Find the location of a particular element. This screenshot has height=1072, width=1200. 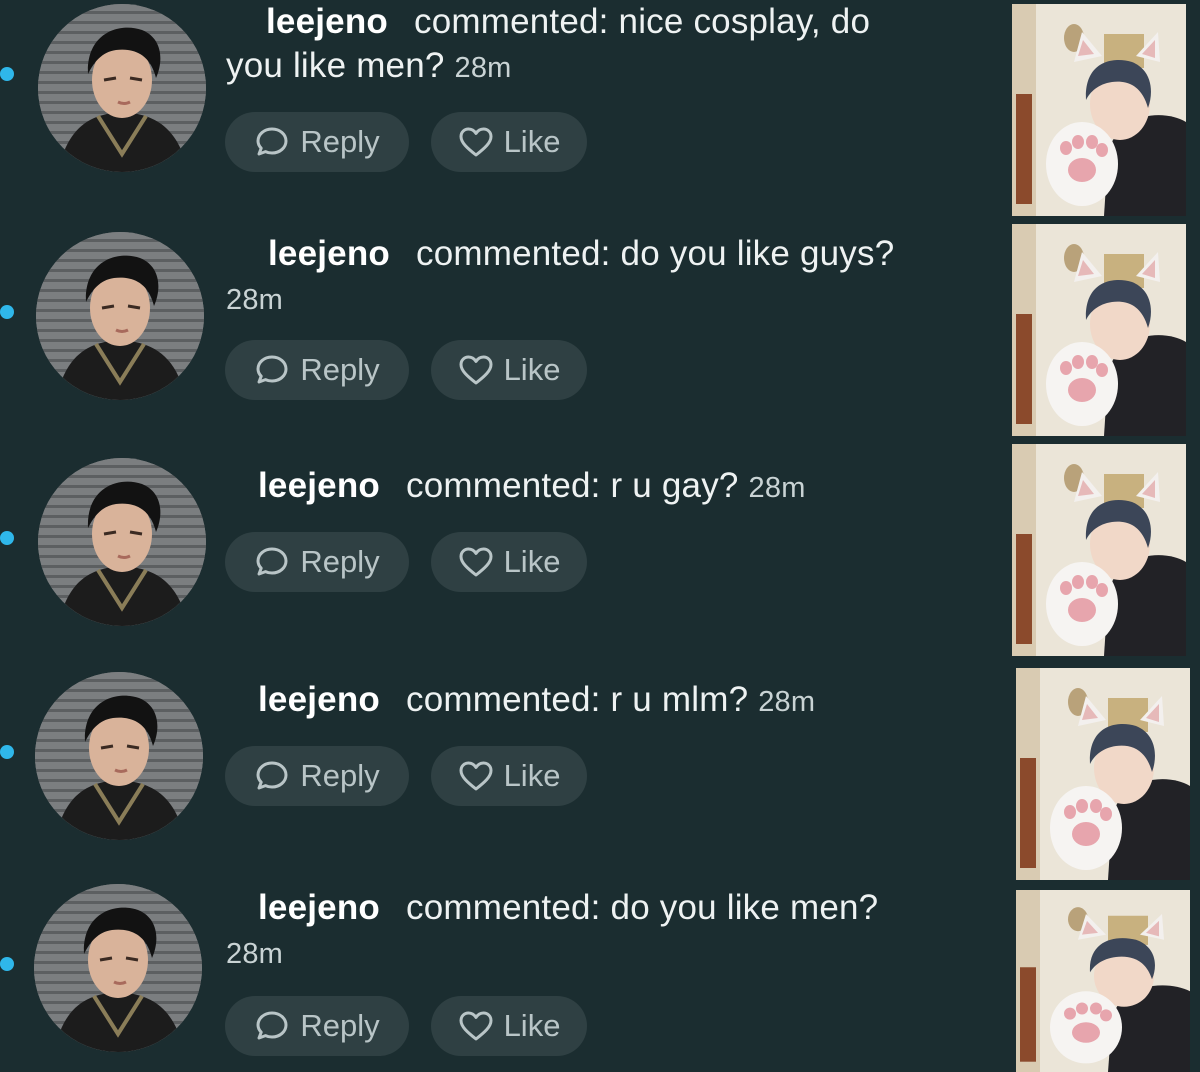

comment-text: leejeno commented: do you like guys? 28m is located at coordinates (611, 277).